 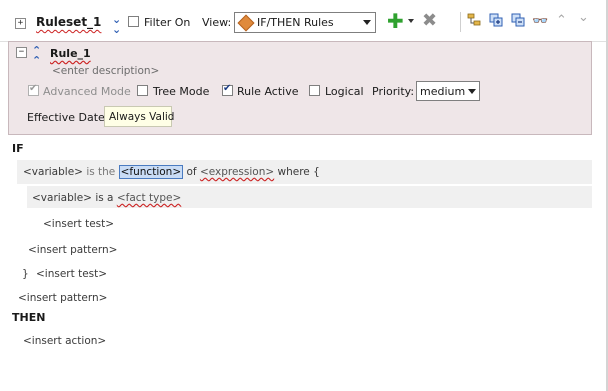 What do you see at coordinates (583, 17) in the screenshot?
I see `move-down-icon: ⌄` at bounding box center [583, 17].